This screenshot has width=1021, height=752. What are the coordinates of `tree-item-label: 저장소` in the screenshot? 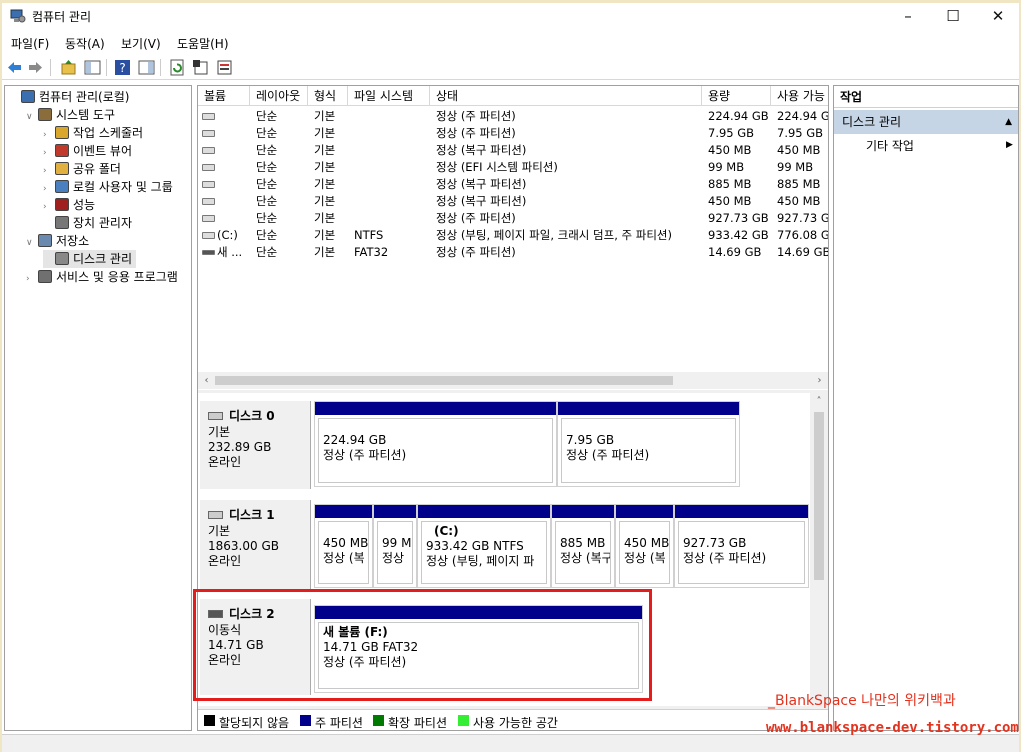 It's located at (73, 241).